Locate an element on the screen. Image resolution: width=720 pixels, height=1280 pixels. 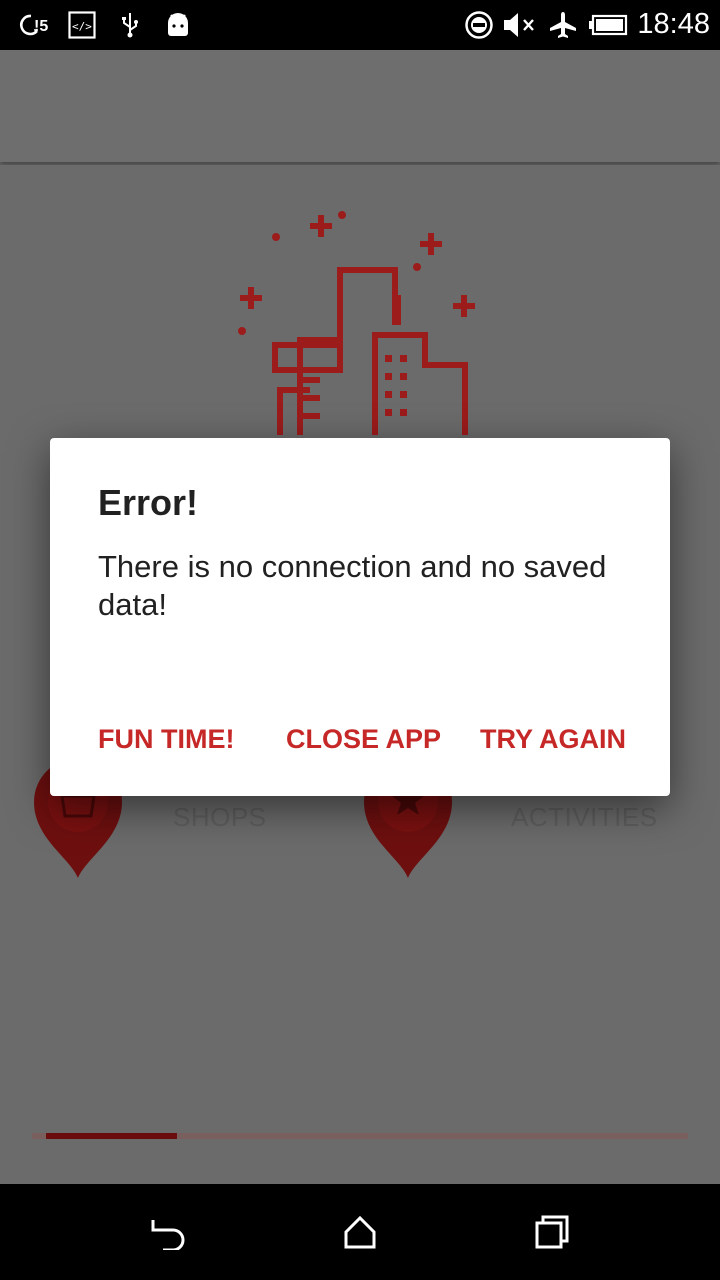
recents-button is located at coordinates (552, 1232).